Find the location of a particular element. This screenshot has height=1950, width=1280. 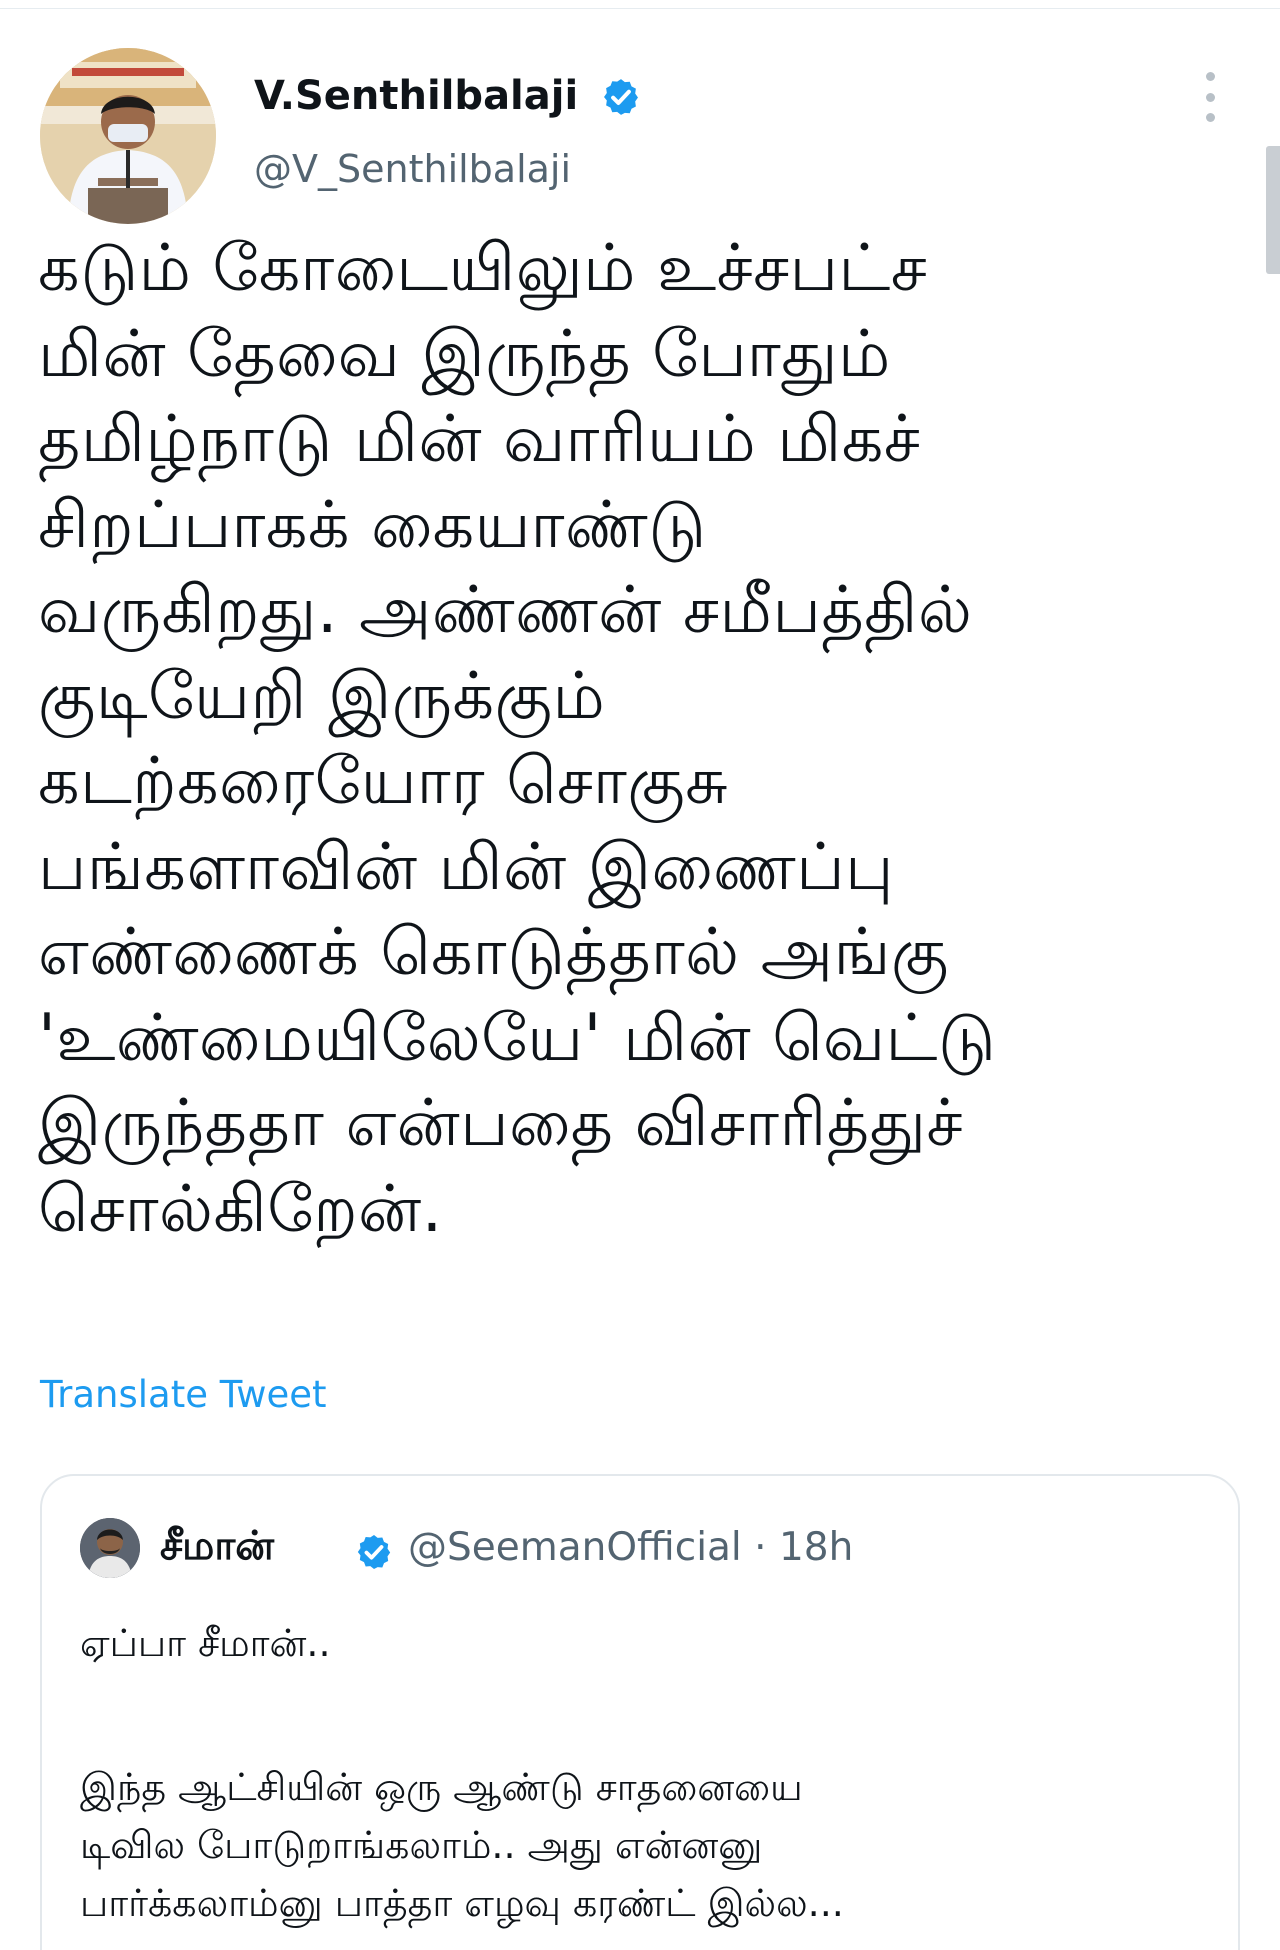

tweet-text-line: இருந்ததா என்பதை விசாரித்துச் is located at coordinates (500, 1123).